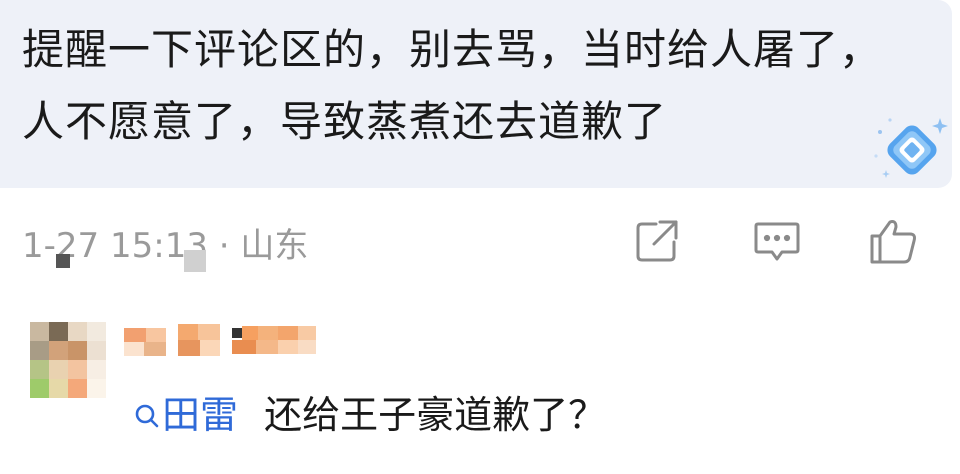  I want to click on reply-content: 田雷 还给王子豪道歉了？, so click(370, 411).